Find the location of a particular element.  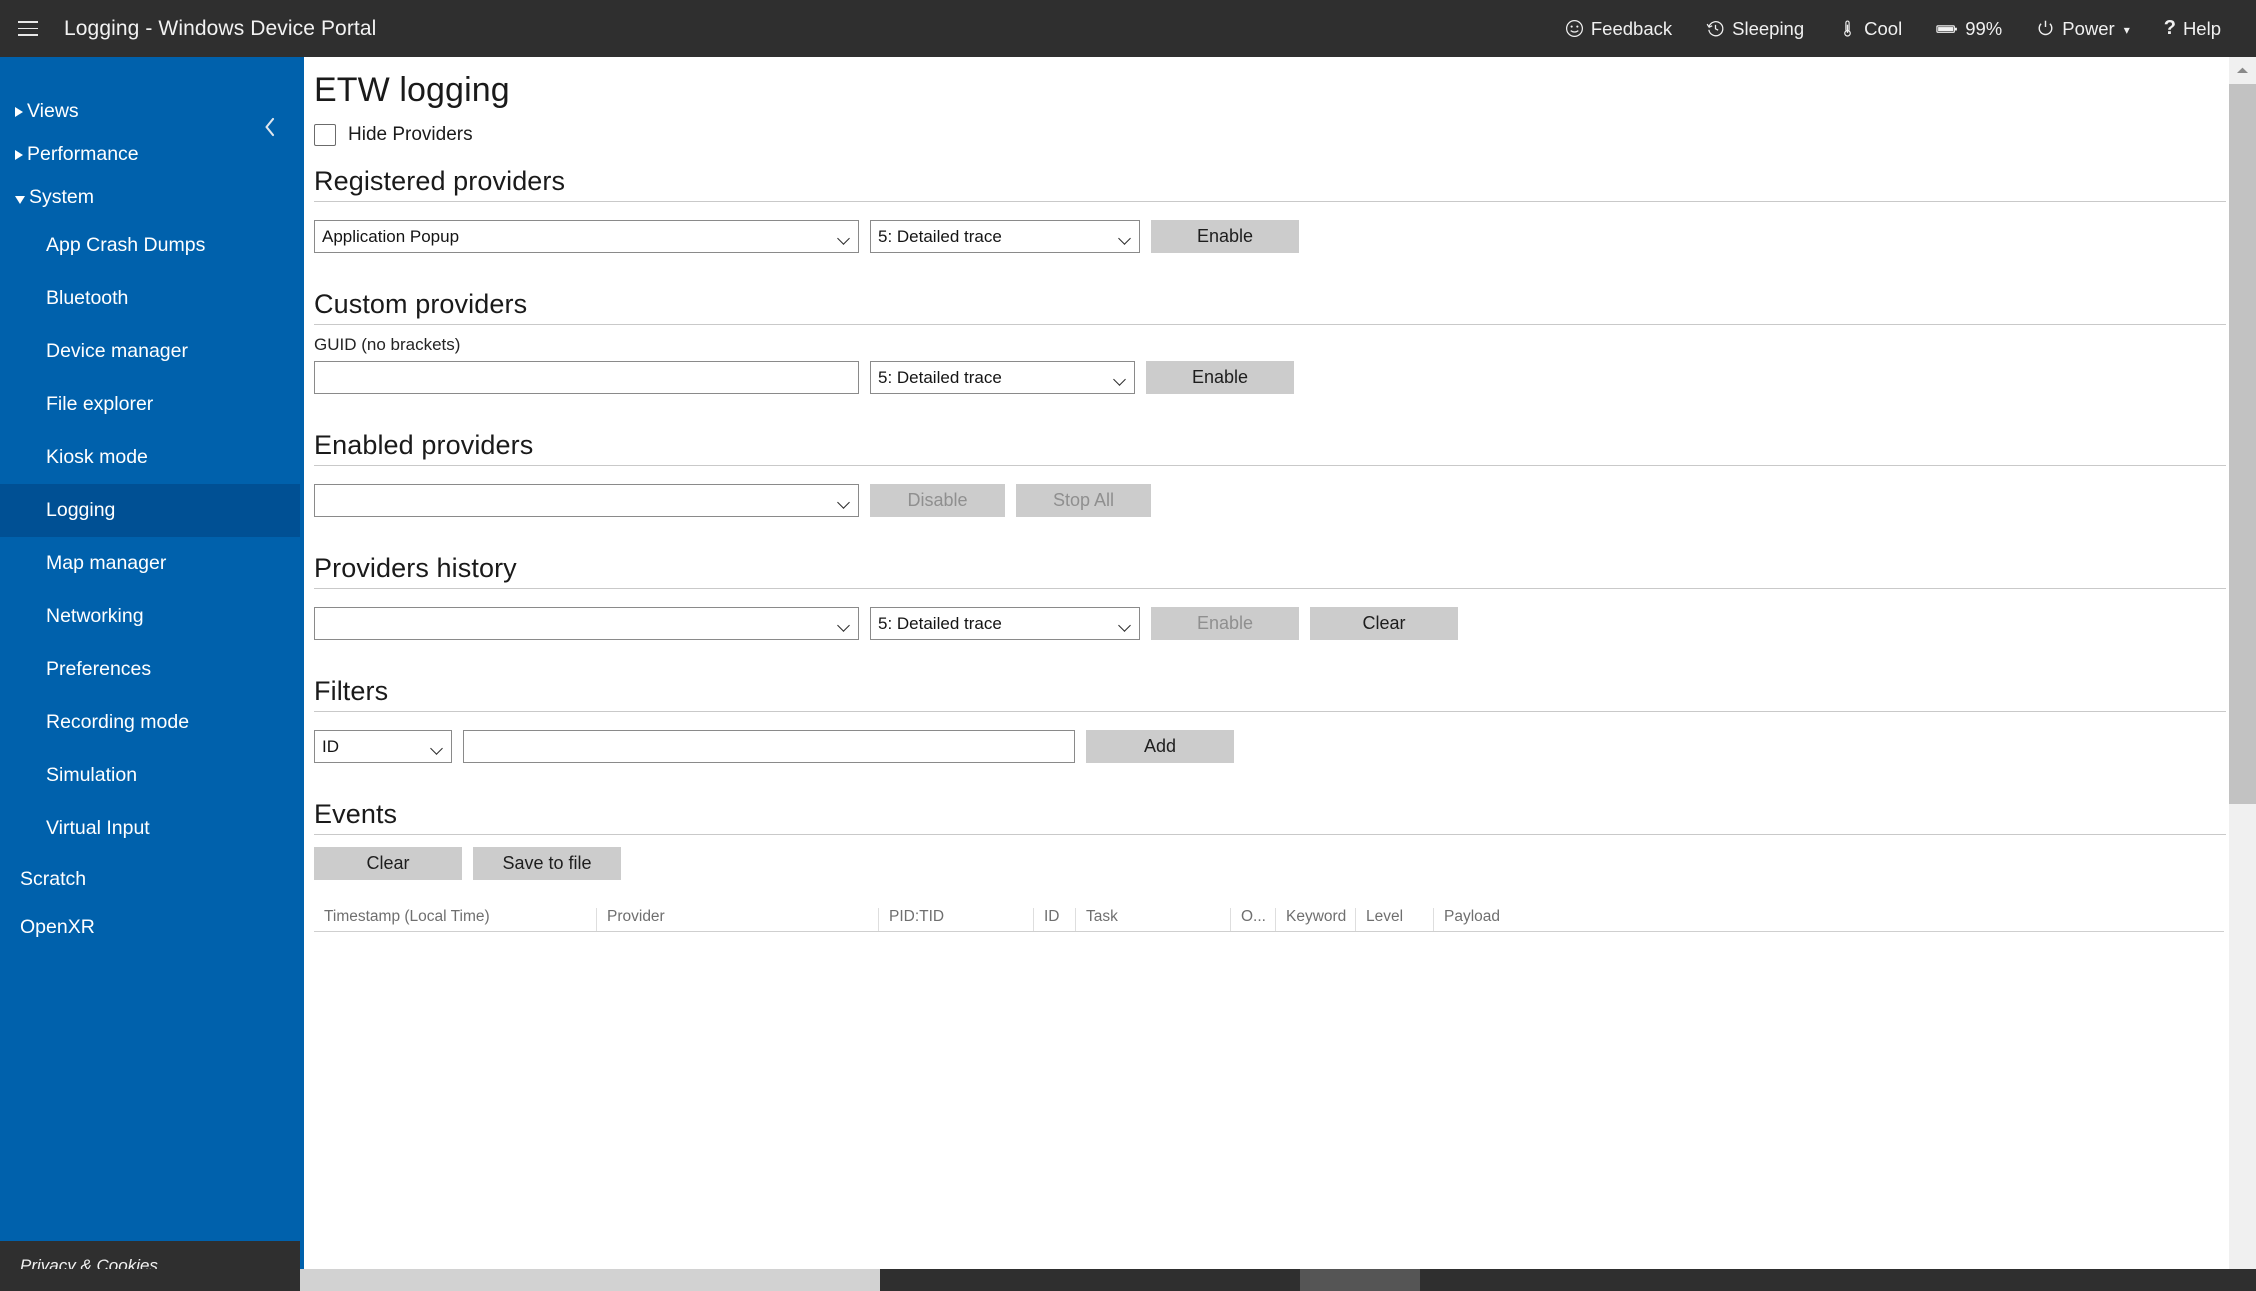

sidebar-item-label: Bluetooth is located at coordinates (87, 298).